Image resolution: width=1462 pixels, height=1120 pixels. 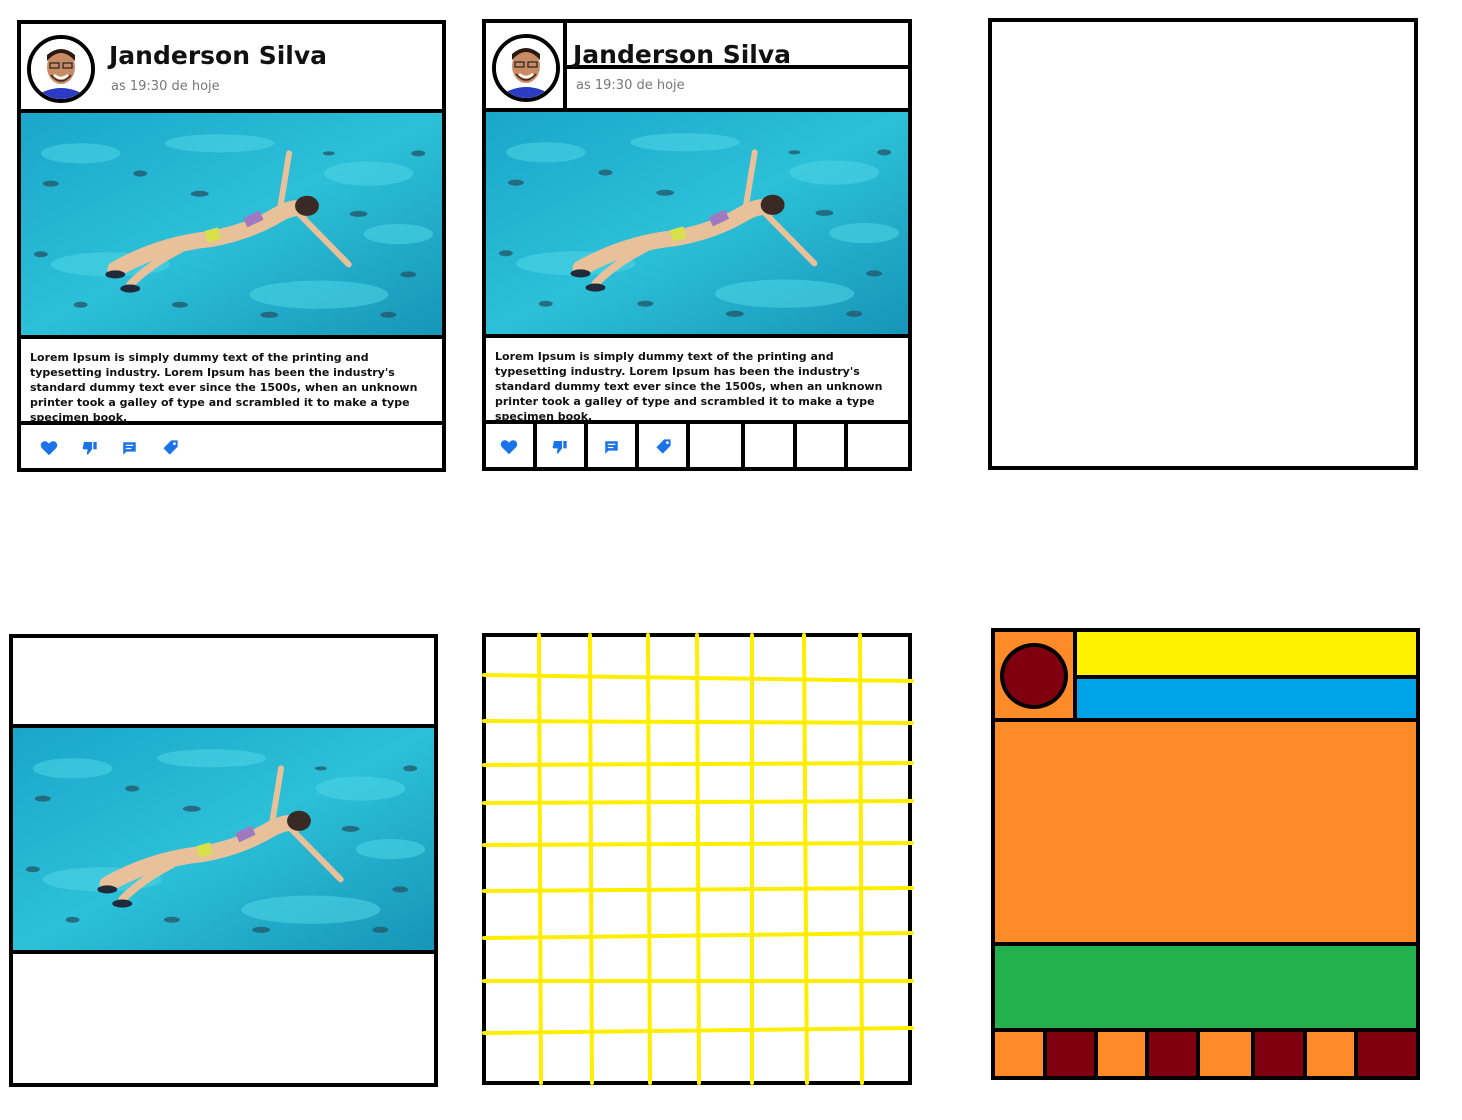 What do you see at coordinates (1205, 987) in the screenshot?
I see `text-region` at bounding box center [1205, 987].